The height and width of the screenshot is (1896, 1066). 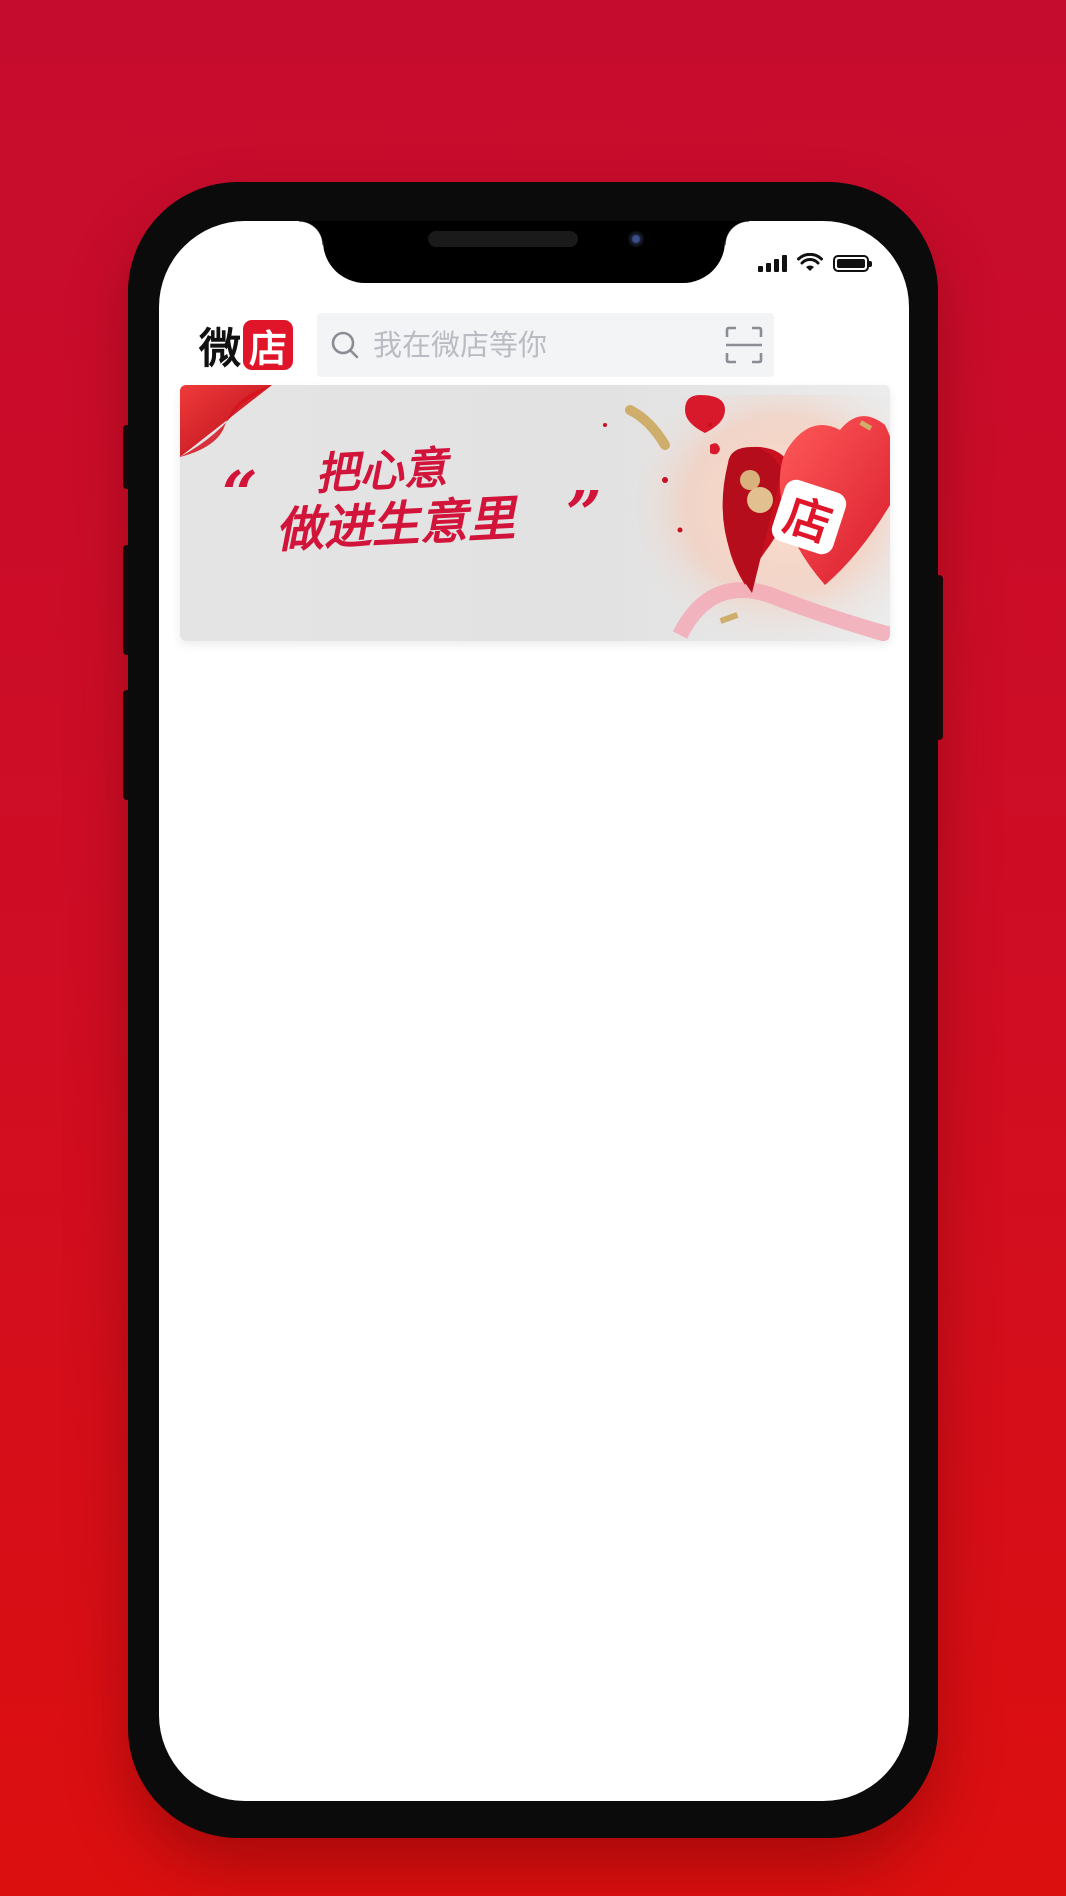 What do you see at coordinates (524, 252) in the screenshot?
I see `notch` at bounding box center [524, 252].